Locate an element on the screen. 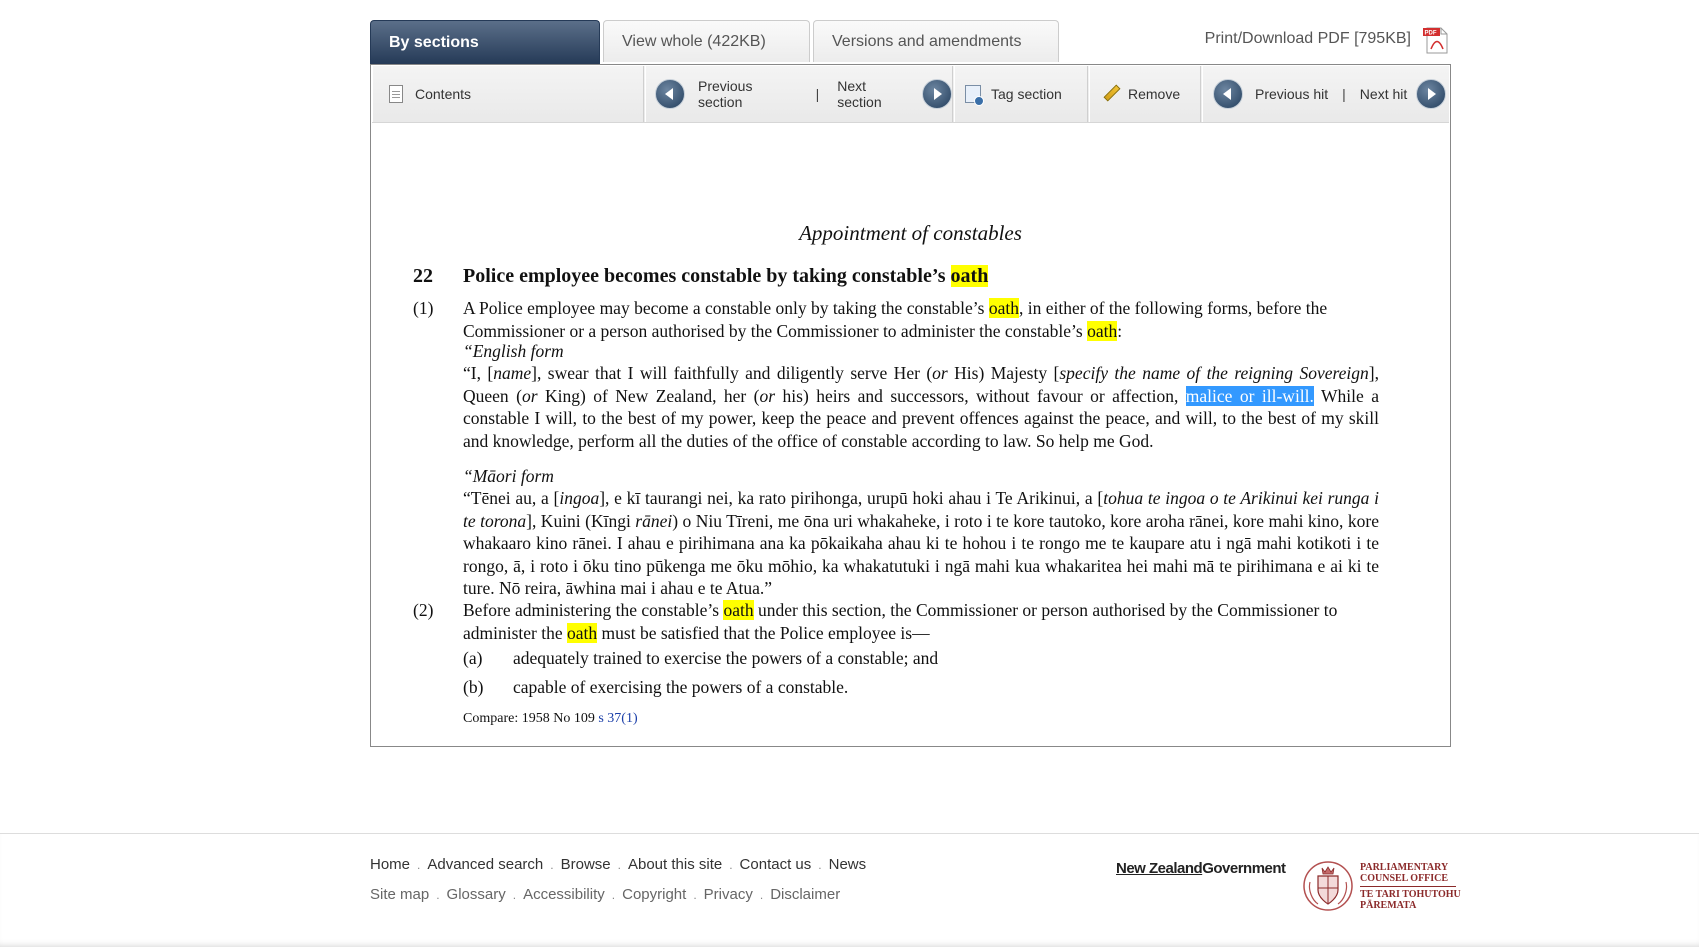 Image resolution: width=1699 pixels, height=947 pixels. section-nav: Previous section | Next section is located at coordinates (799, 94).